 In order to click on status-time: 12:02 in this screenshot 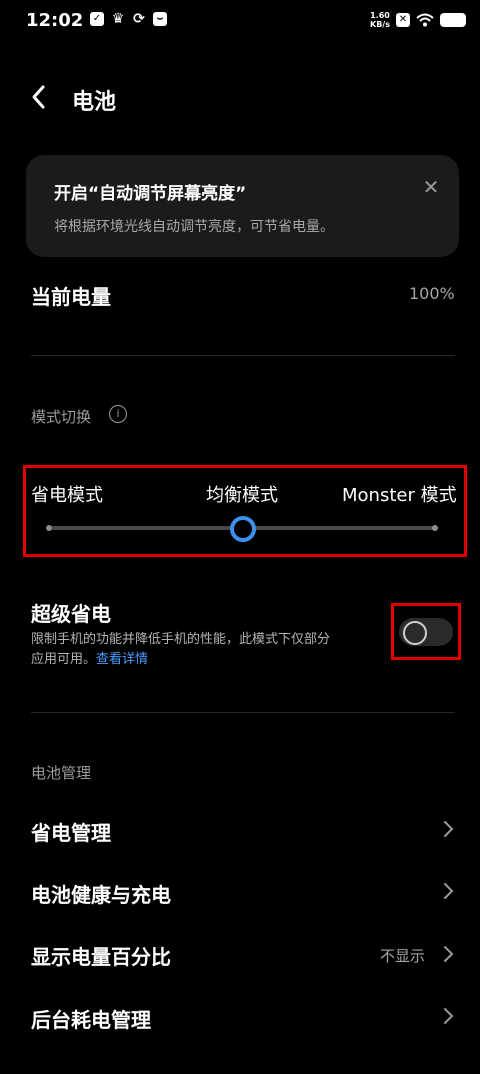, I will do `click(55, 20)`.